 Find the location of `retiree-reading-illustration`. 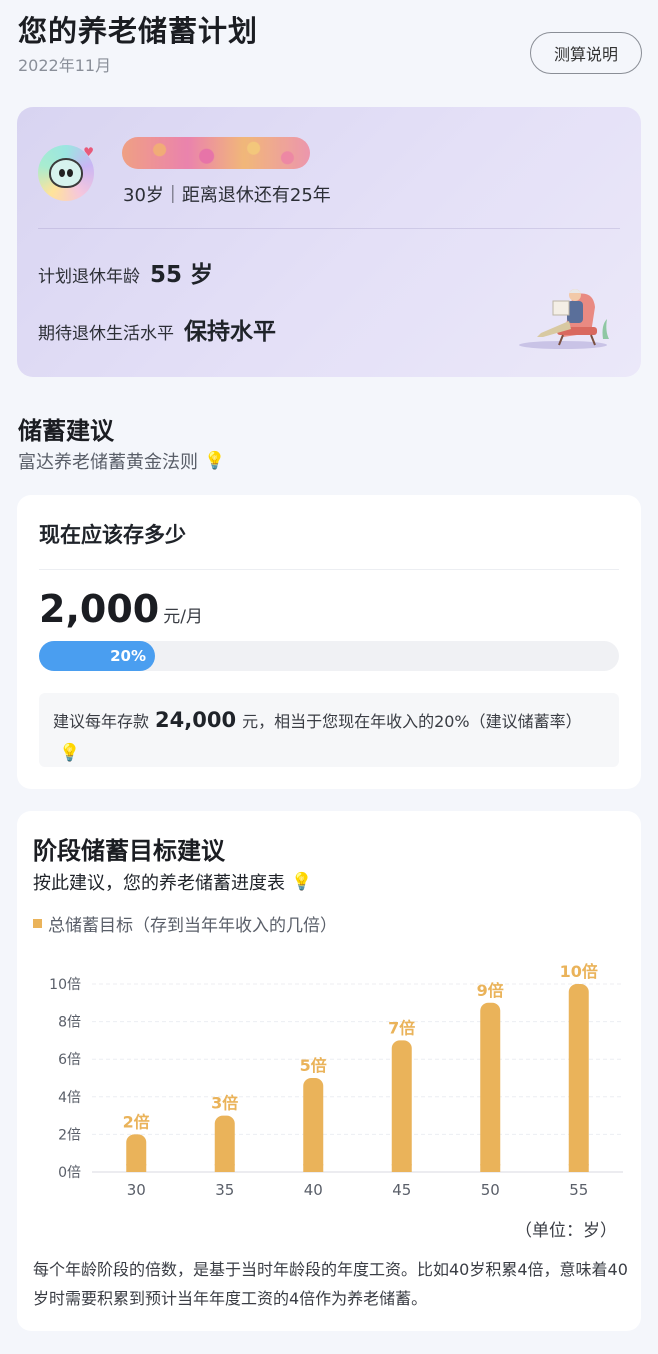

retiree-reading-illustration is located at coordinates (564, 319).